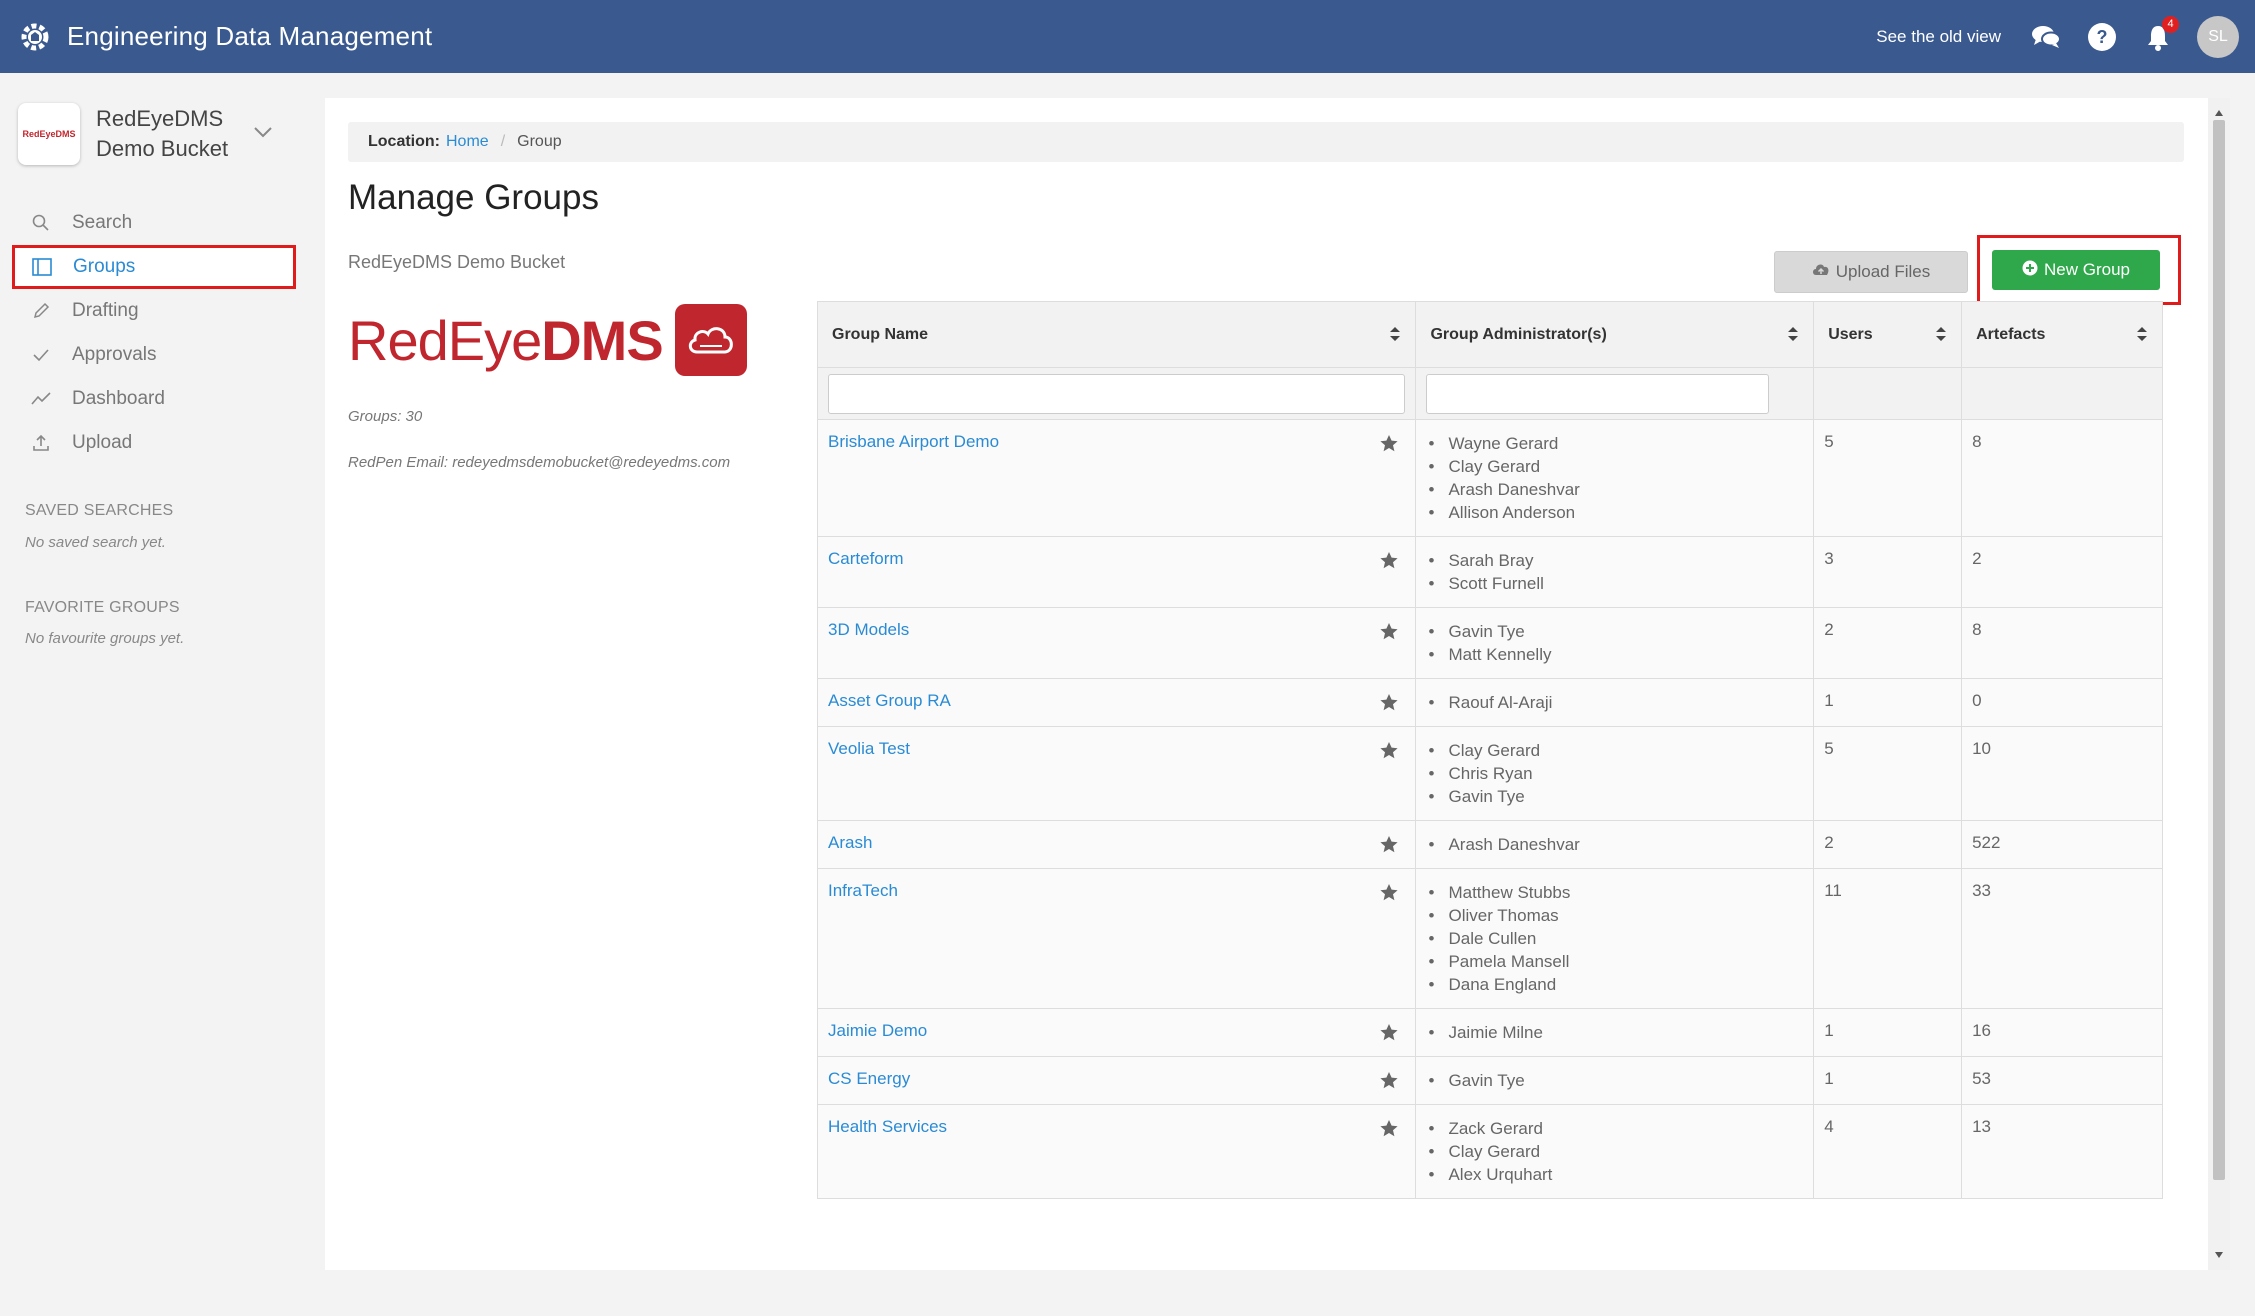 The image size is (2255, 1316). Describe the element at coordinates (473, 197) in the screenshot. I see `page-title: Manage Groups` at that location.